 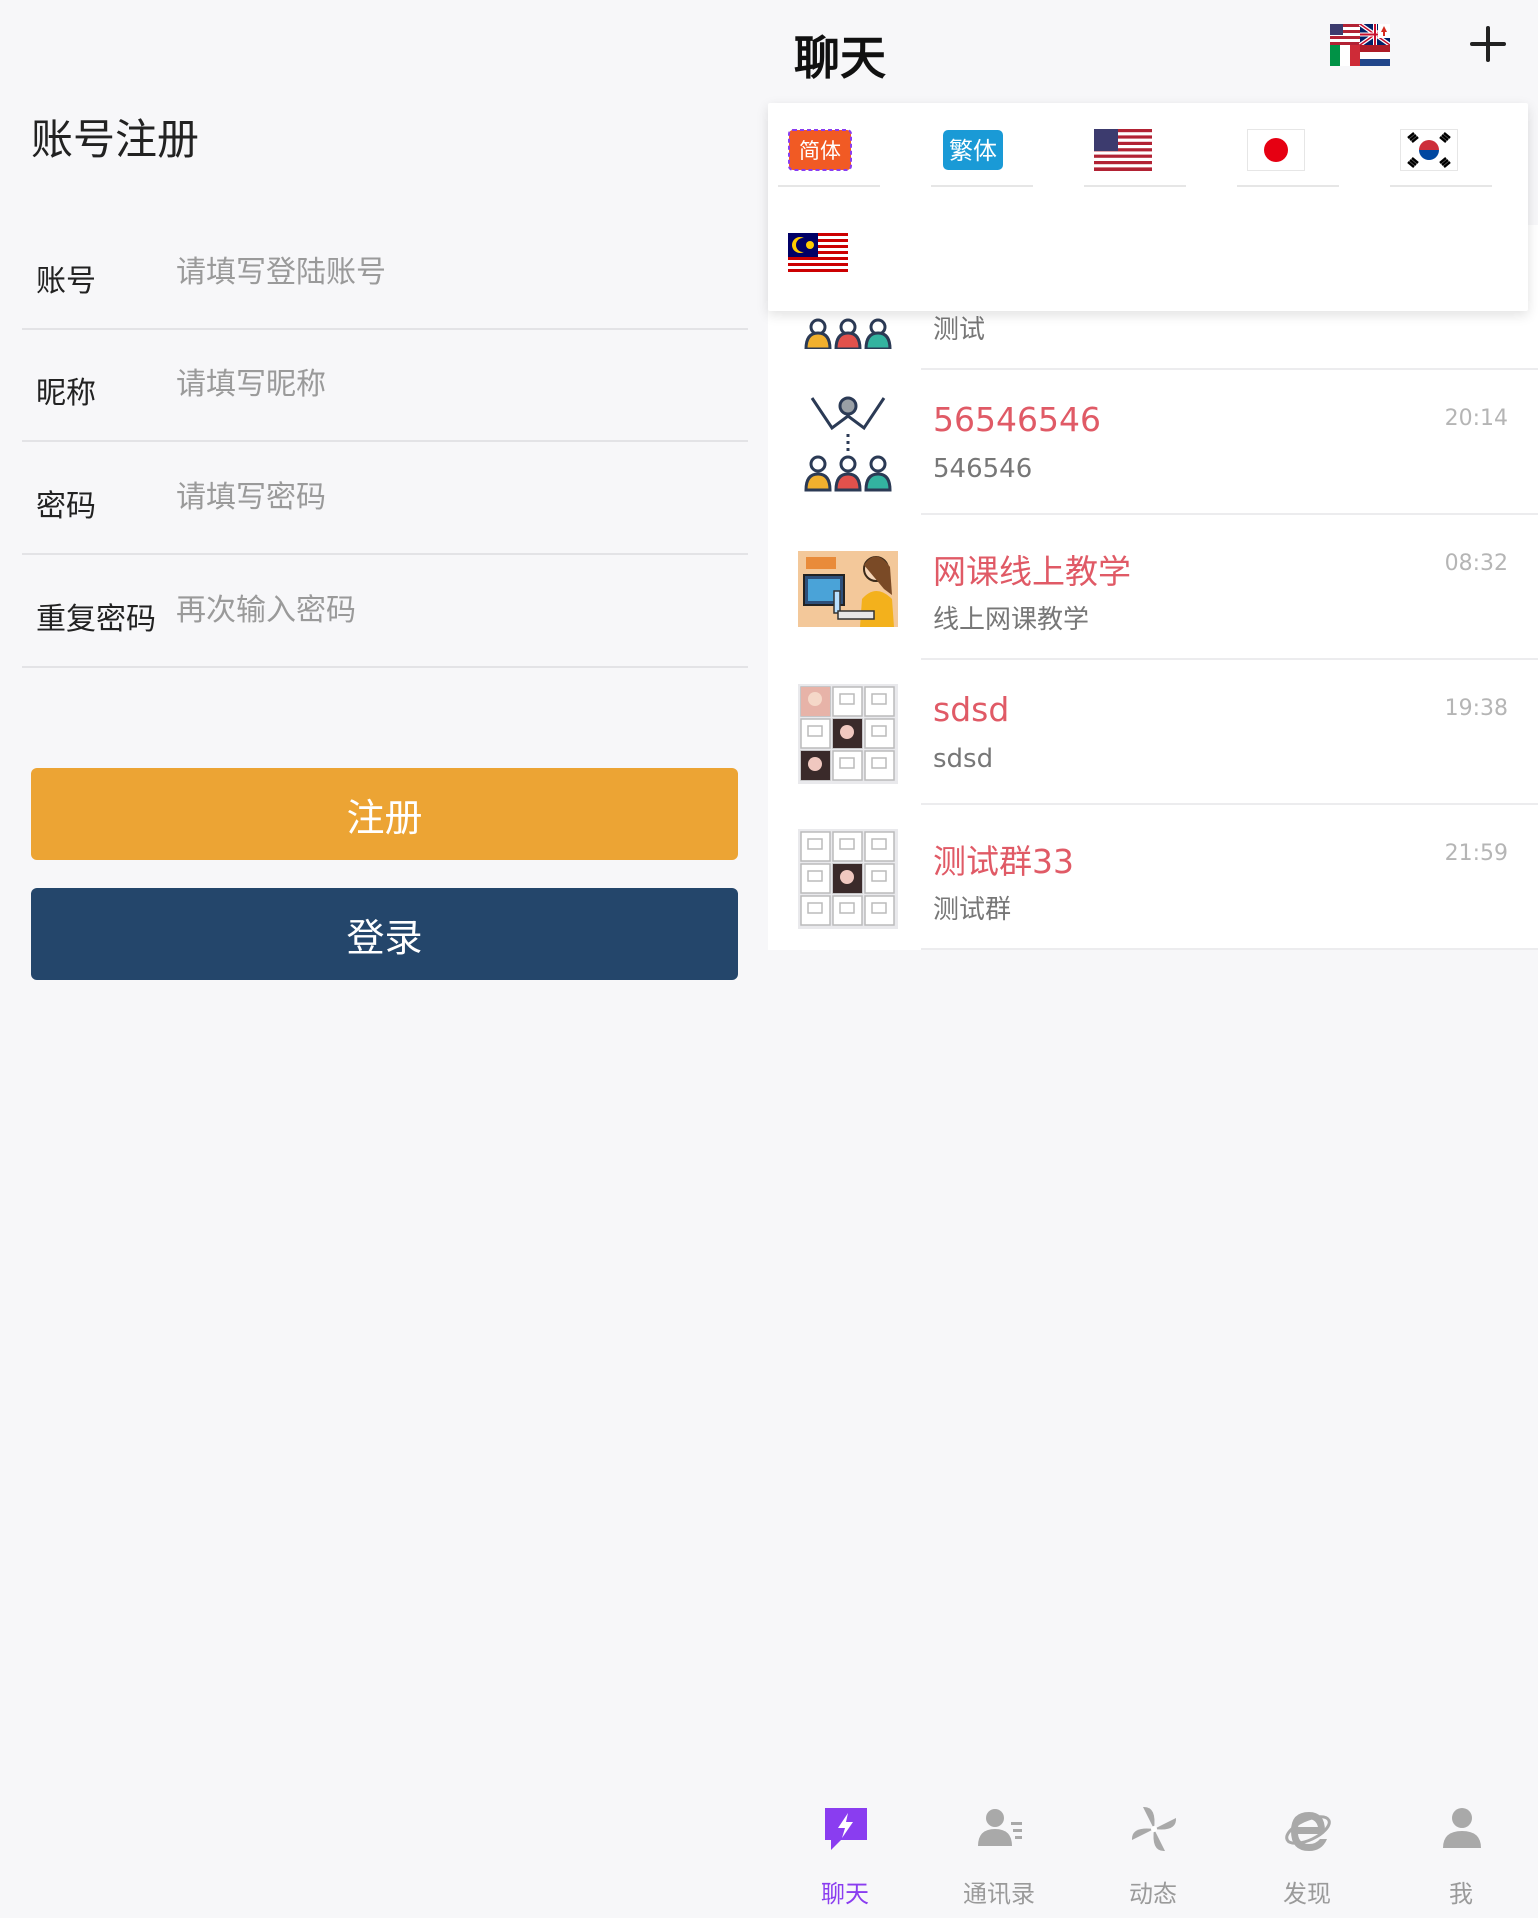 What do you see at coordinates (1003, 861) in the screenshot?
I see `conversation-name: 测试群33` at bounding box center [1003, 861].